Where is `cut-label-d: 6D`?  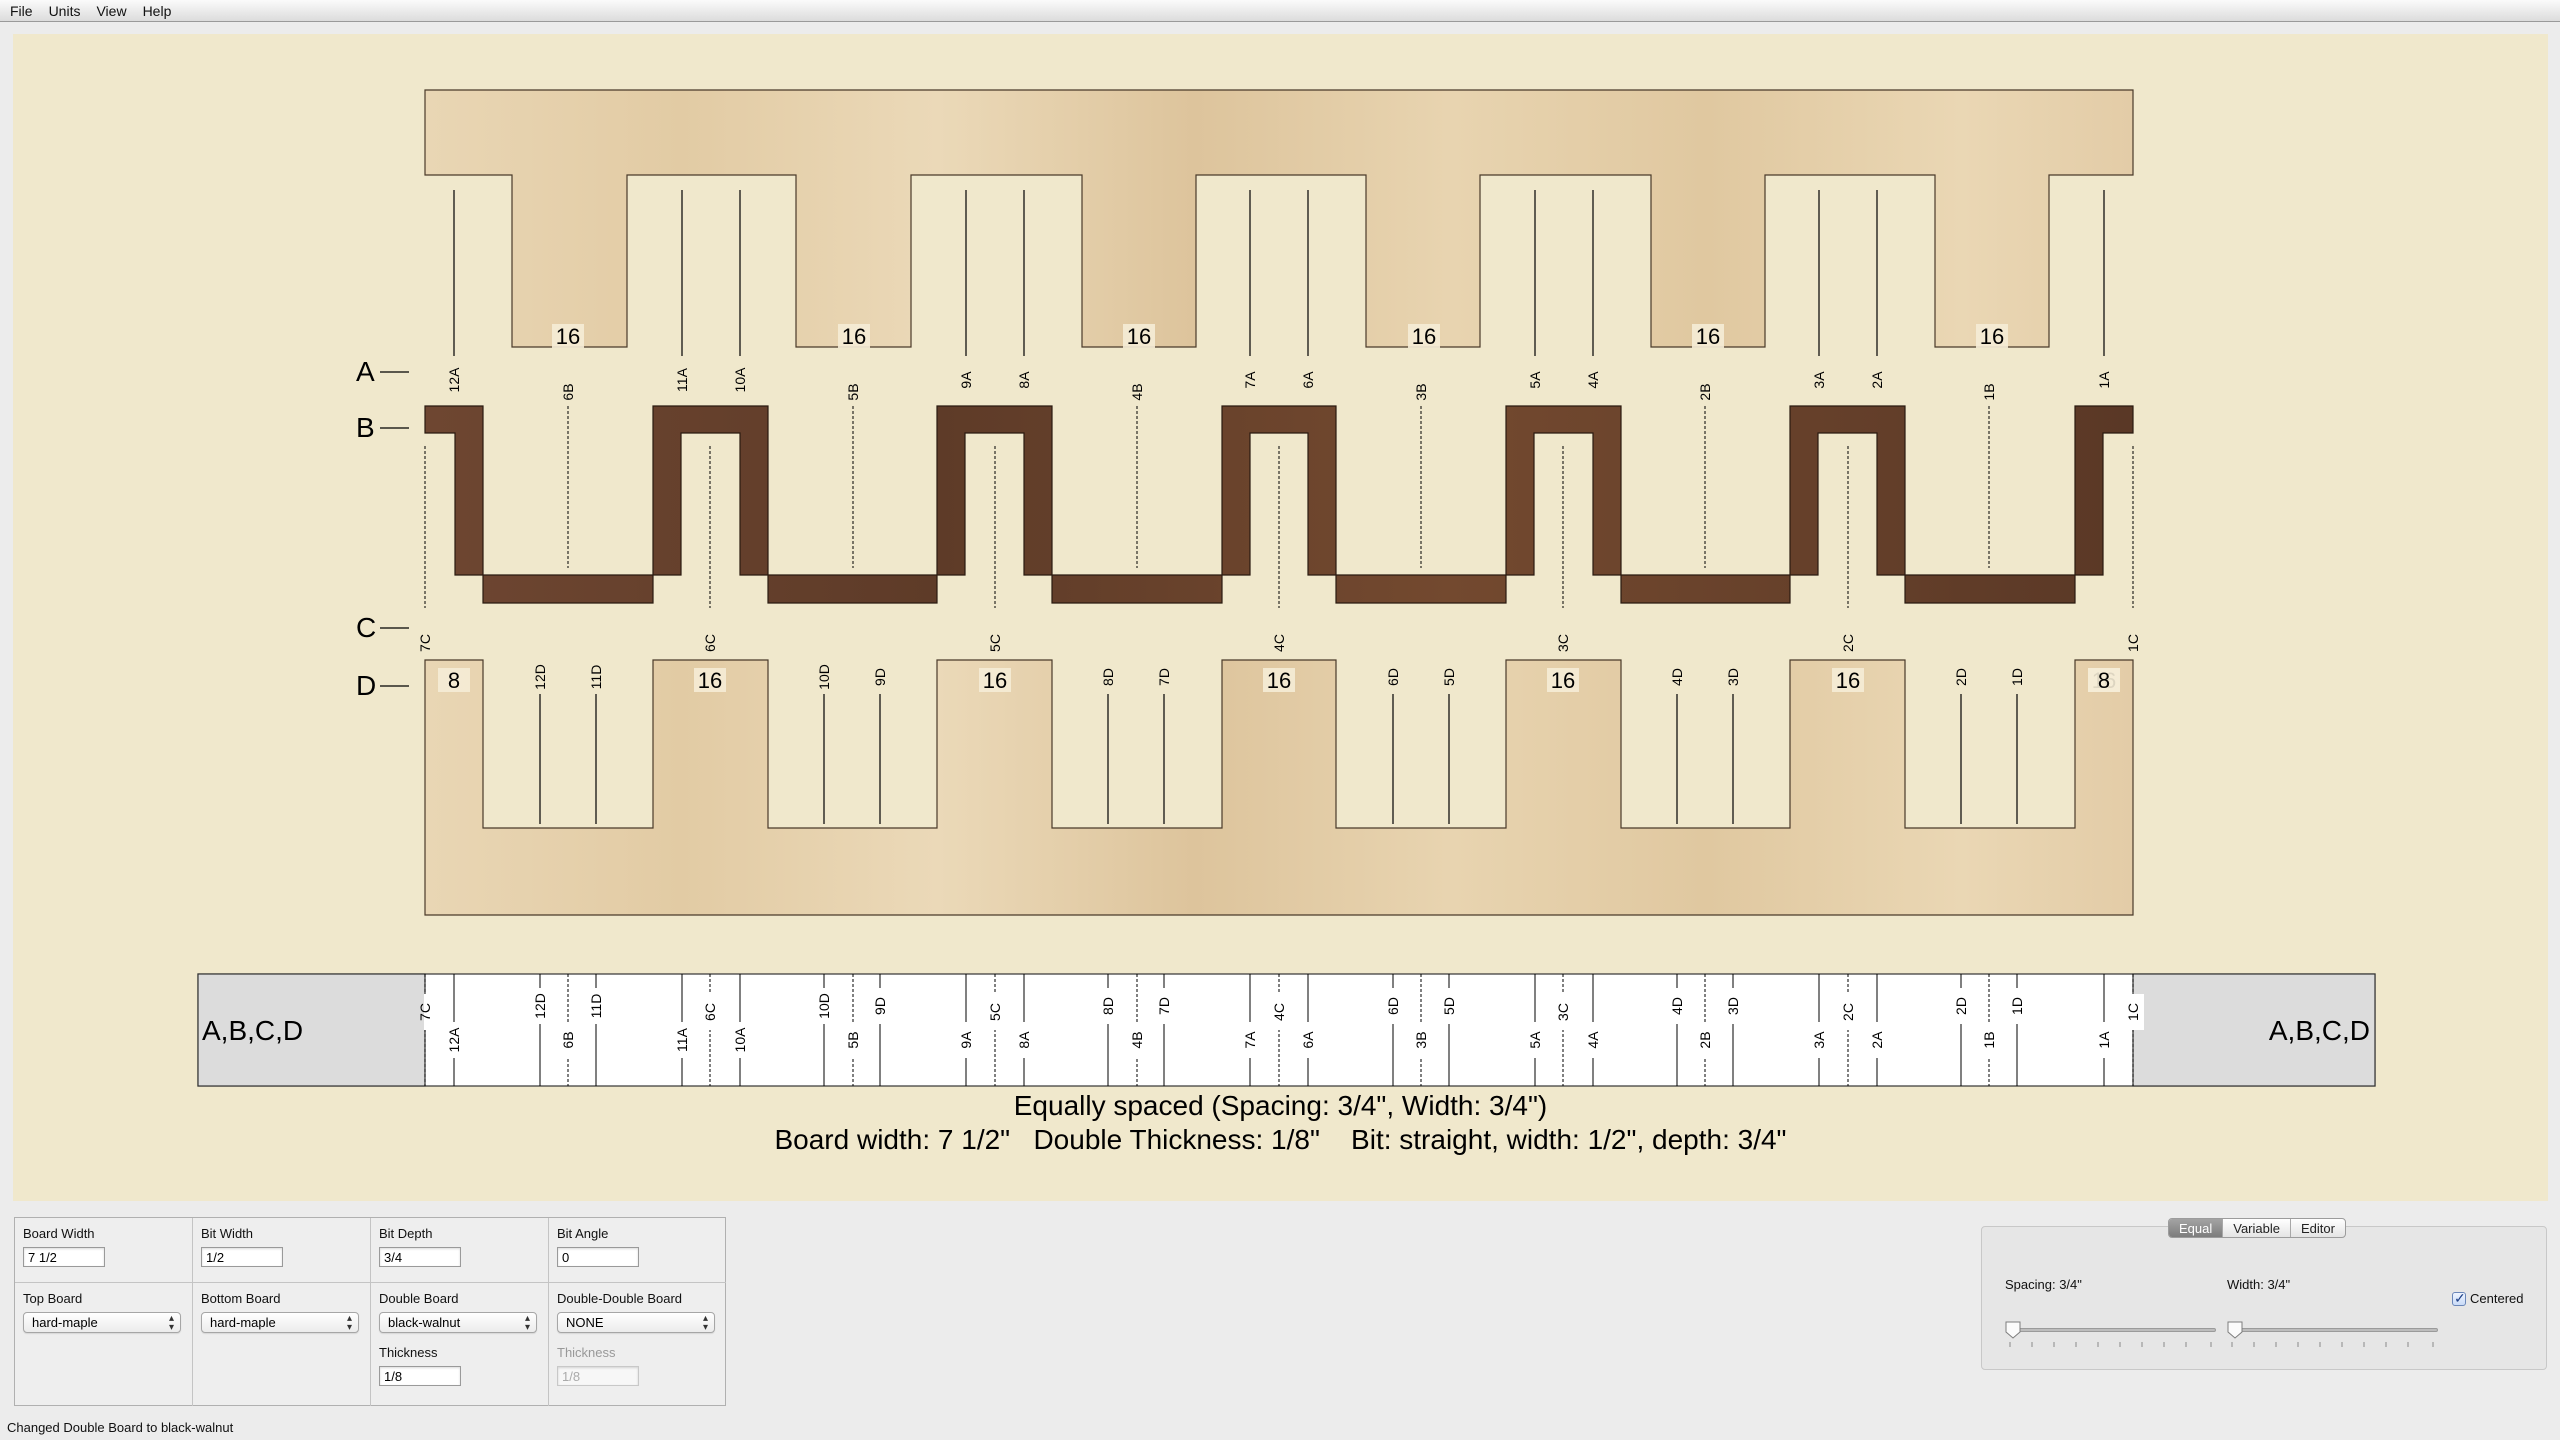
cut-label-d: 6D is located at coordinates (1393, 677).